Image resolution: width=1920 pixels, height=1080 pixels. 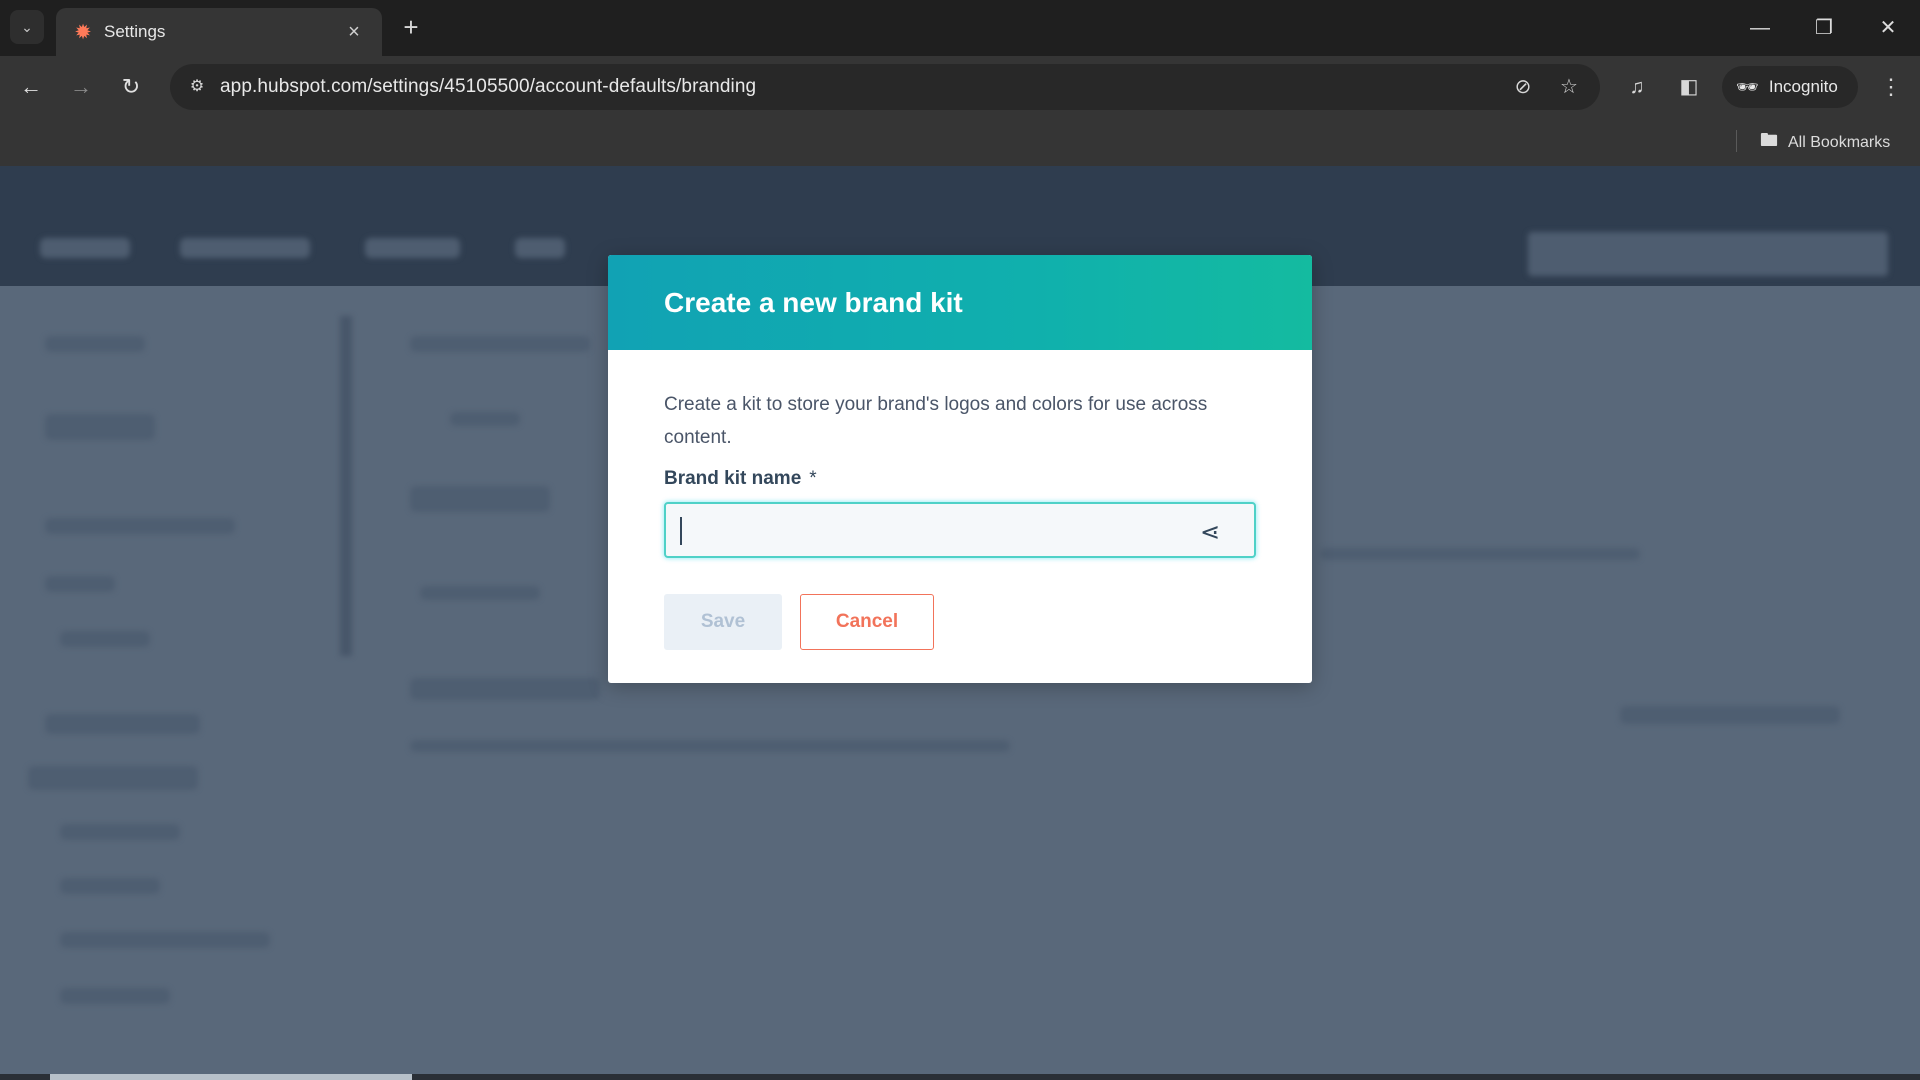 I want to click on tab-title: Settings, so click(x=135, y=31).